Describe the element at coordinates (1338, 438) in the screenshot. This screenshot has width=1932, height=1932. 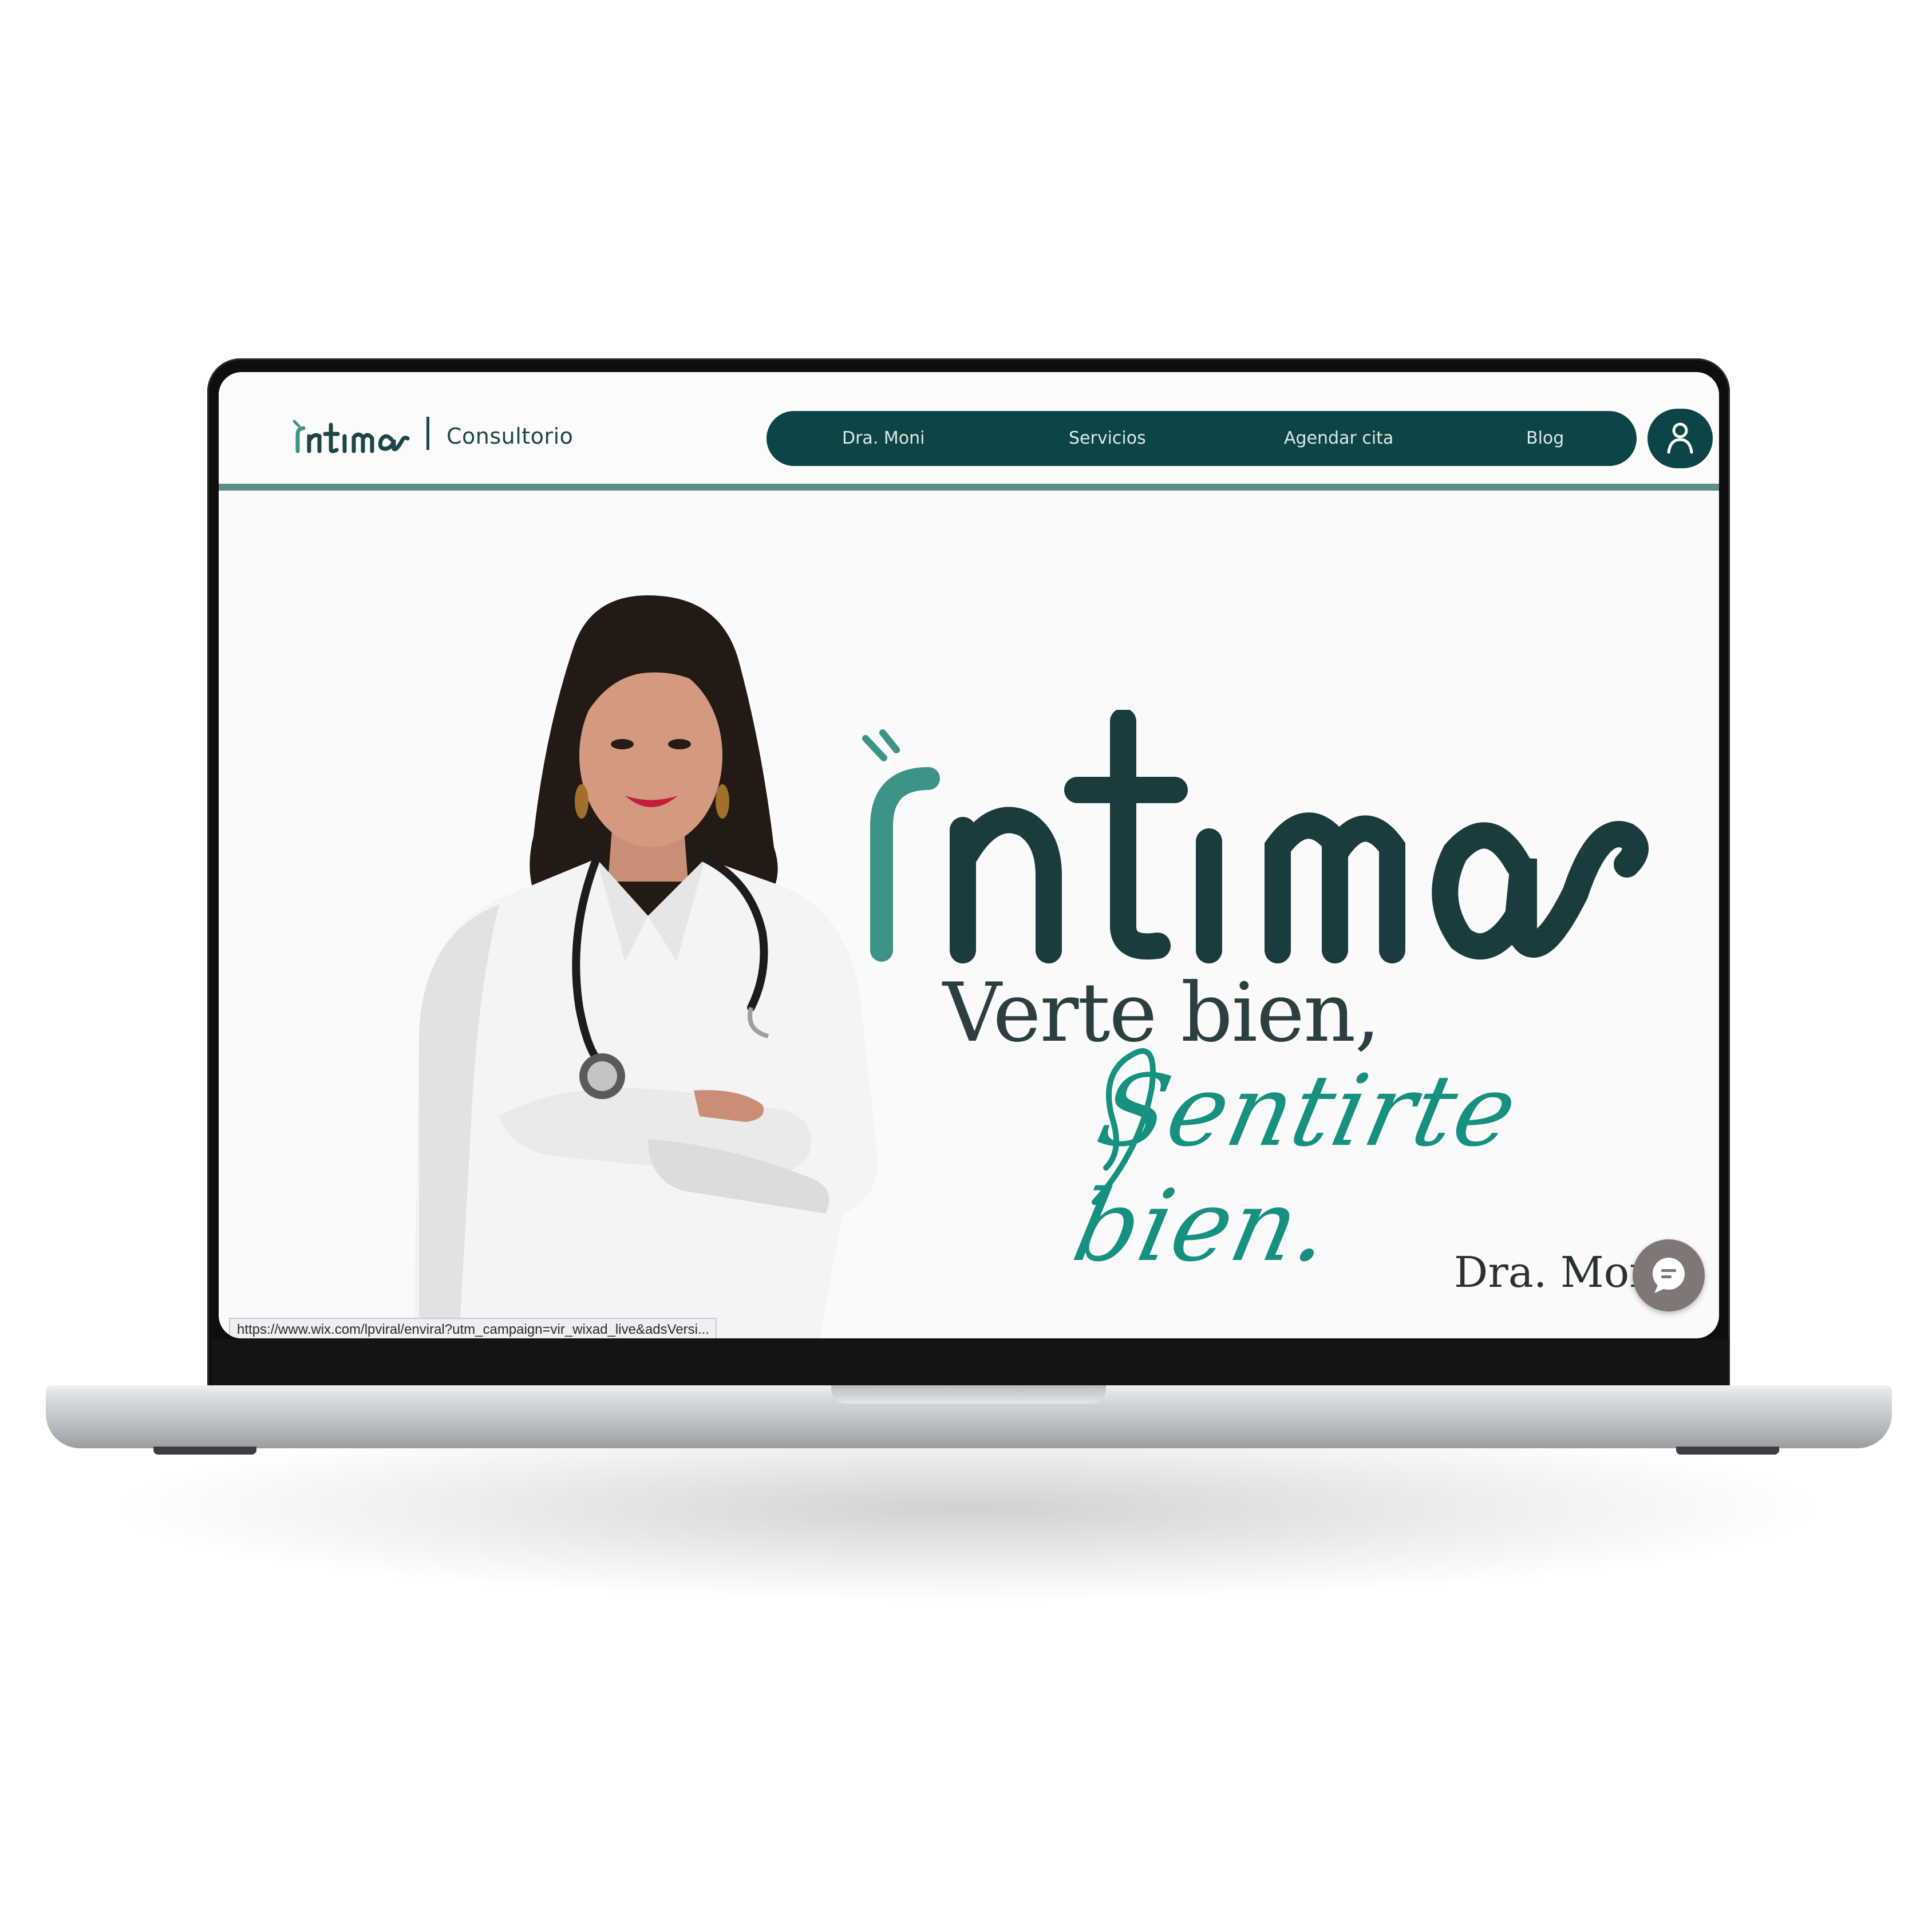
I see `nav-item-agendar-cita: Agendar cita` at that location.